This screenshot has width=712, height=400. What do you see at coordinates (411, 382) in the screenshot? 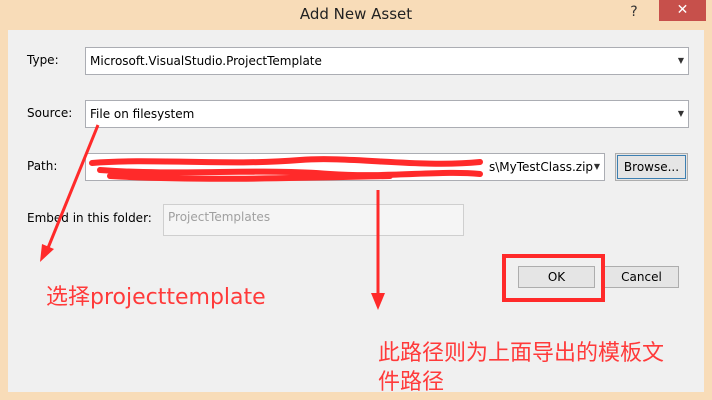
I see `annotation-note-2-line-2: 件路径` at bounding box center [411, 382].